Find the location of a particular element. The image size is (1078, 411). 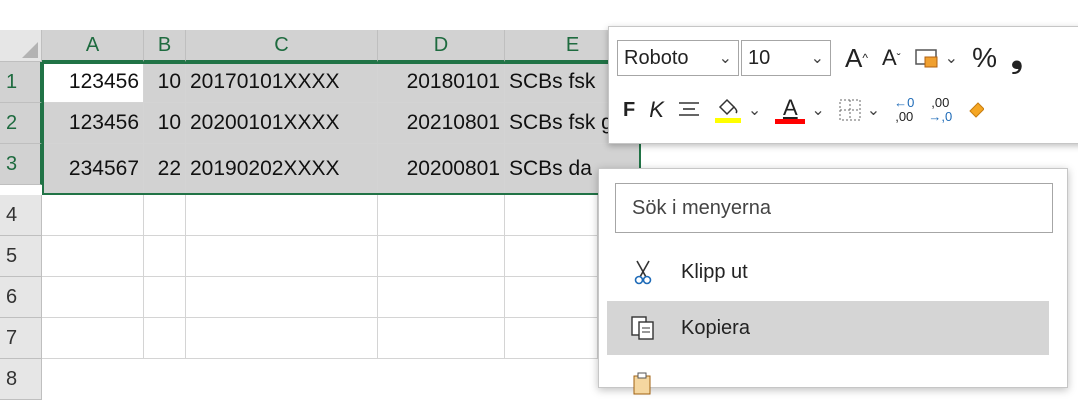

menu-item-cut-label: Klipp ut is located at coordinates (714, 271).